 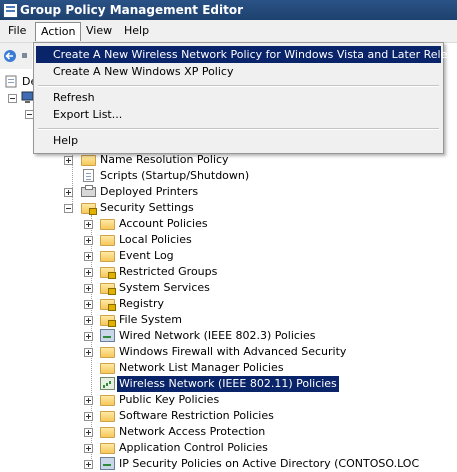 I want to click on menu-action: Action, so click(x=58, y=31).